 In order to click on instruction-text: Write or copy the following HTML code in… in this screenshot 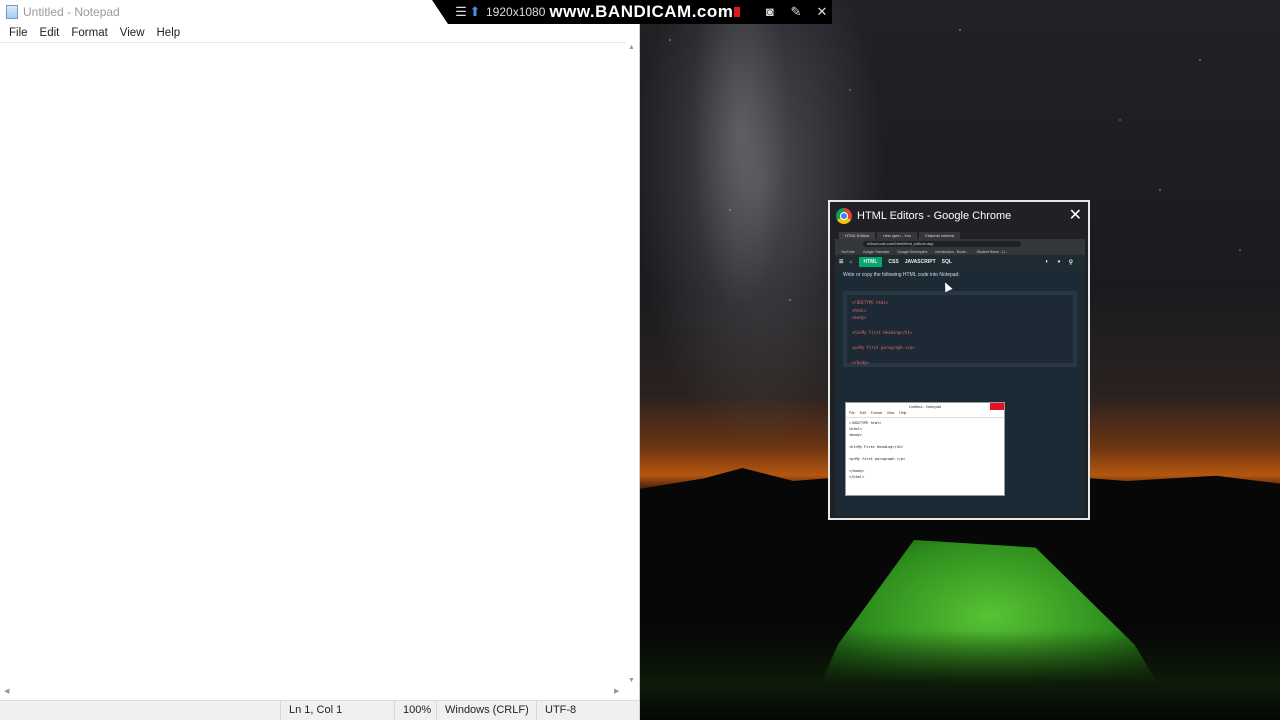, I will do `click(901, 275)`.